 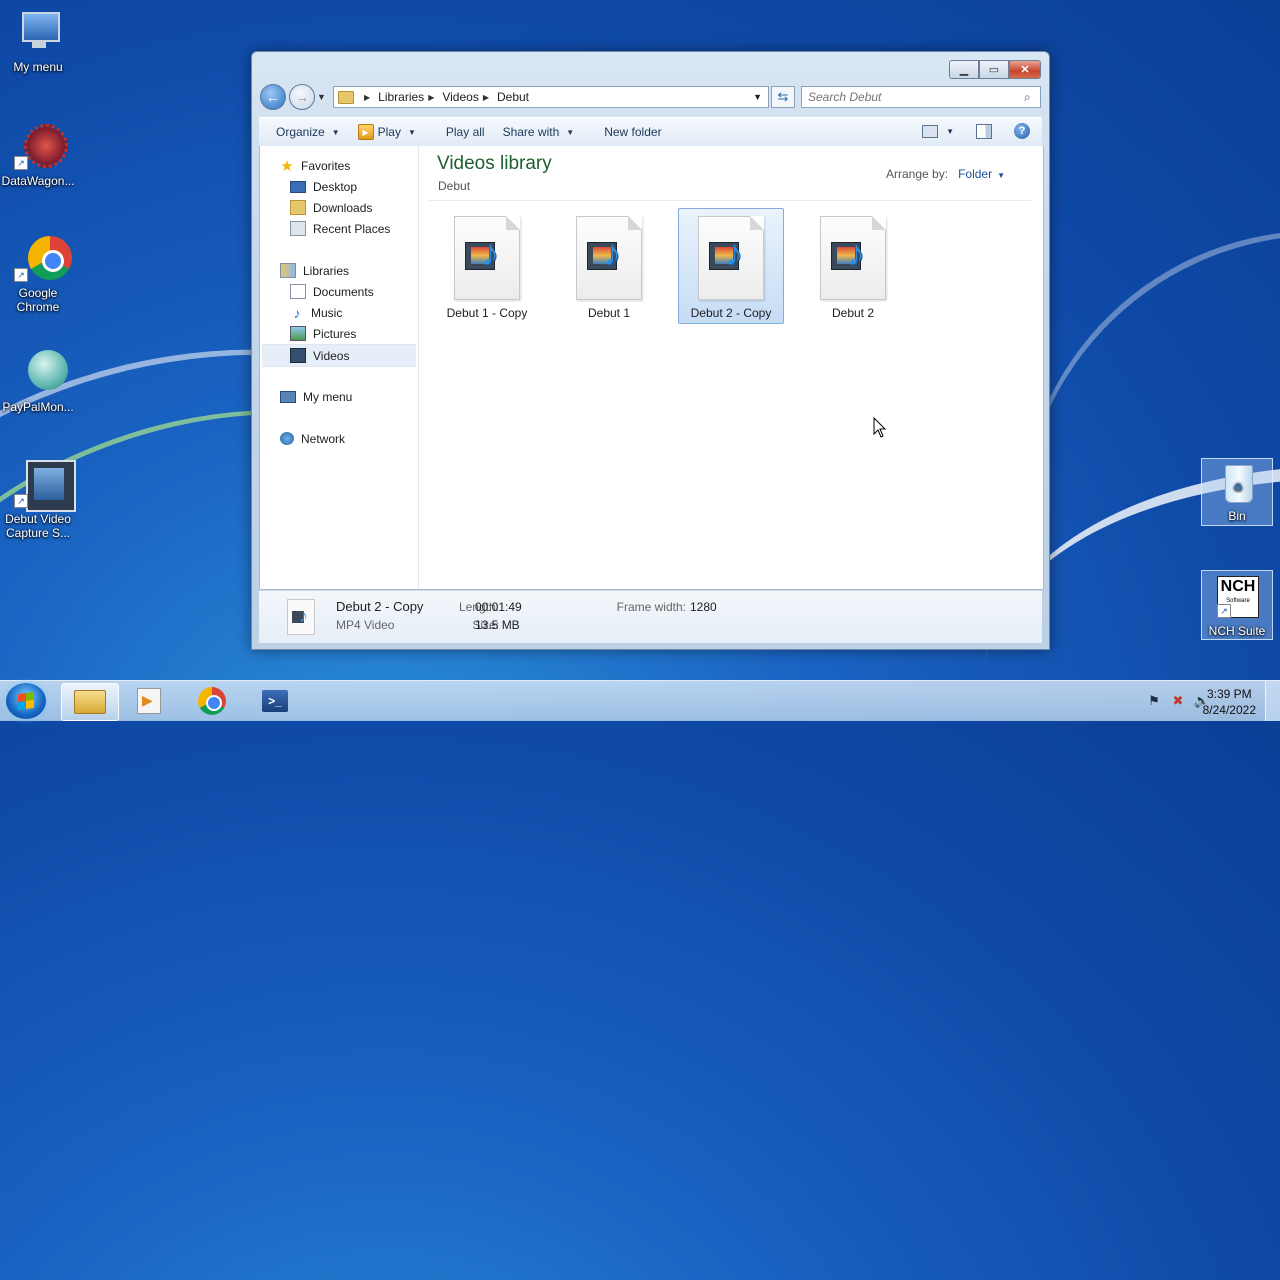 I want to click on nav-documents: Documents, so click(x=339, y=291).